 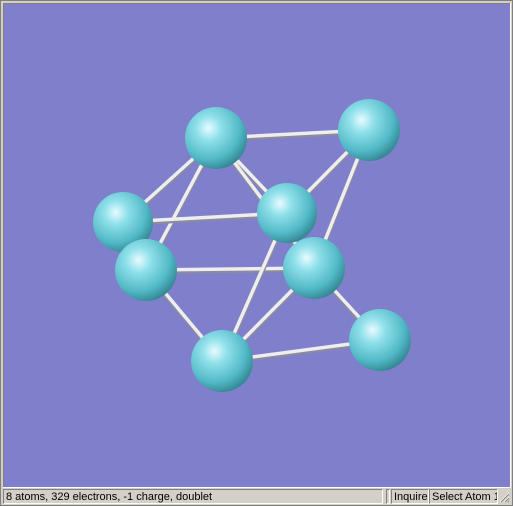 I want to click on atom-a2, so click(x=369, y=130).